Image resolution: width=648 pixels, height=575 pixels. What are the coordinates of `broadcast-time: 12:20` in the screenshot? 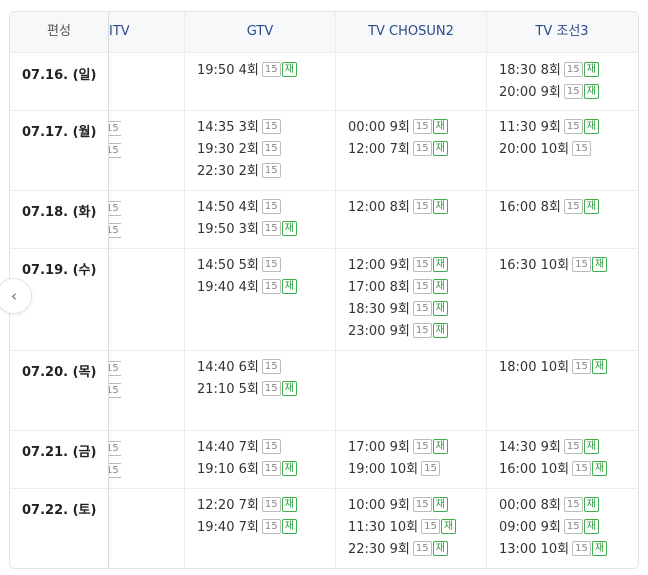 It's located at (216, 505).